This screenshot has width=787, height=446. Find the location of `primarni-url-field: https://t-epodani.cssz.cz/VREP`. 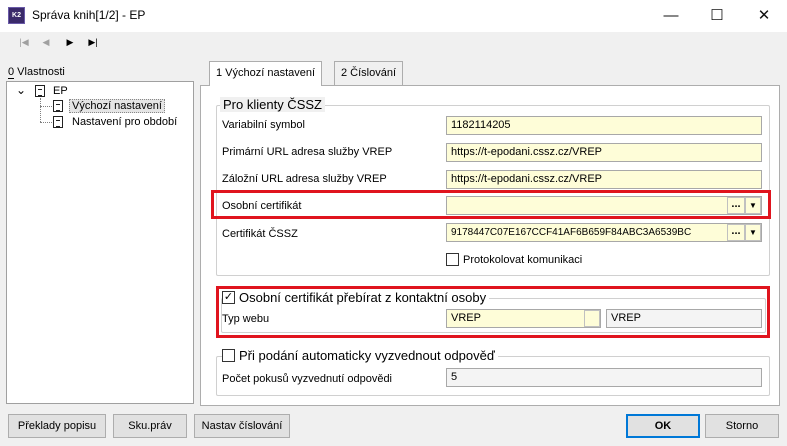

primarni-url-field: https://t-epodani.cssz.cz/VREP is located at coordinates (604, 152).